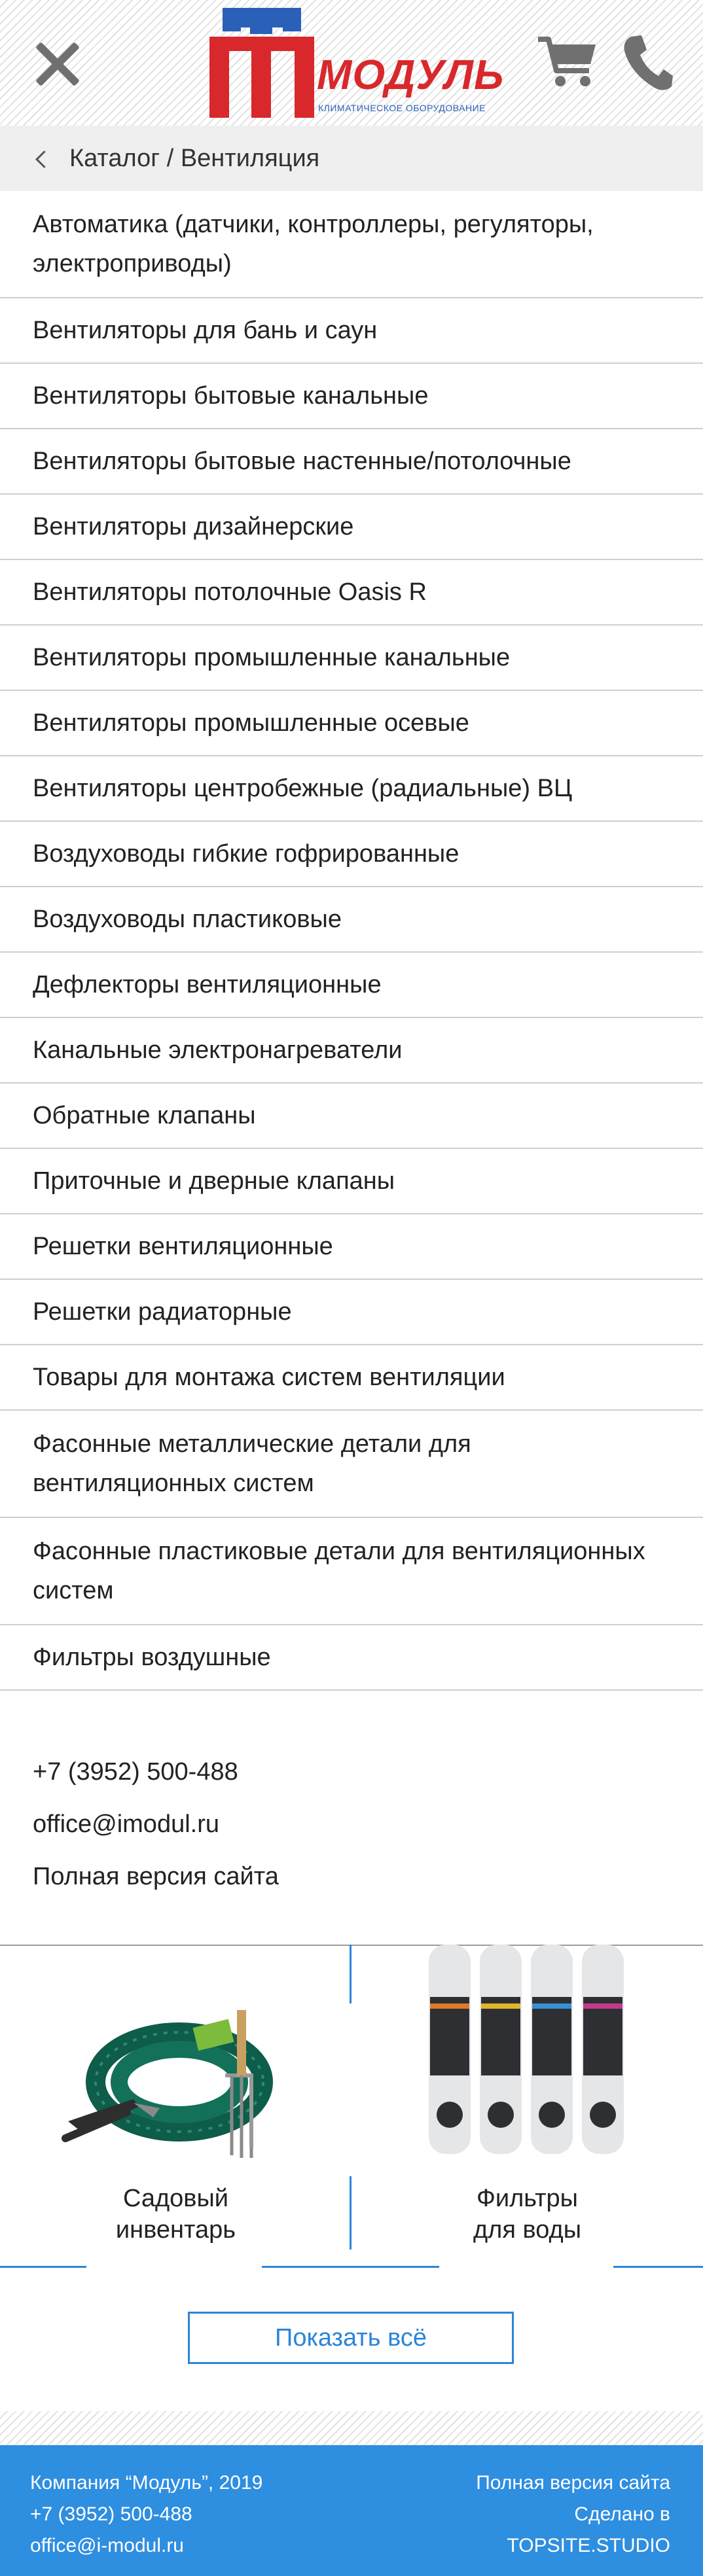  I want to click on category-item: Вентиляторы центробежные (радиальные) ВЦ, so click(351, 789).